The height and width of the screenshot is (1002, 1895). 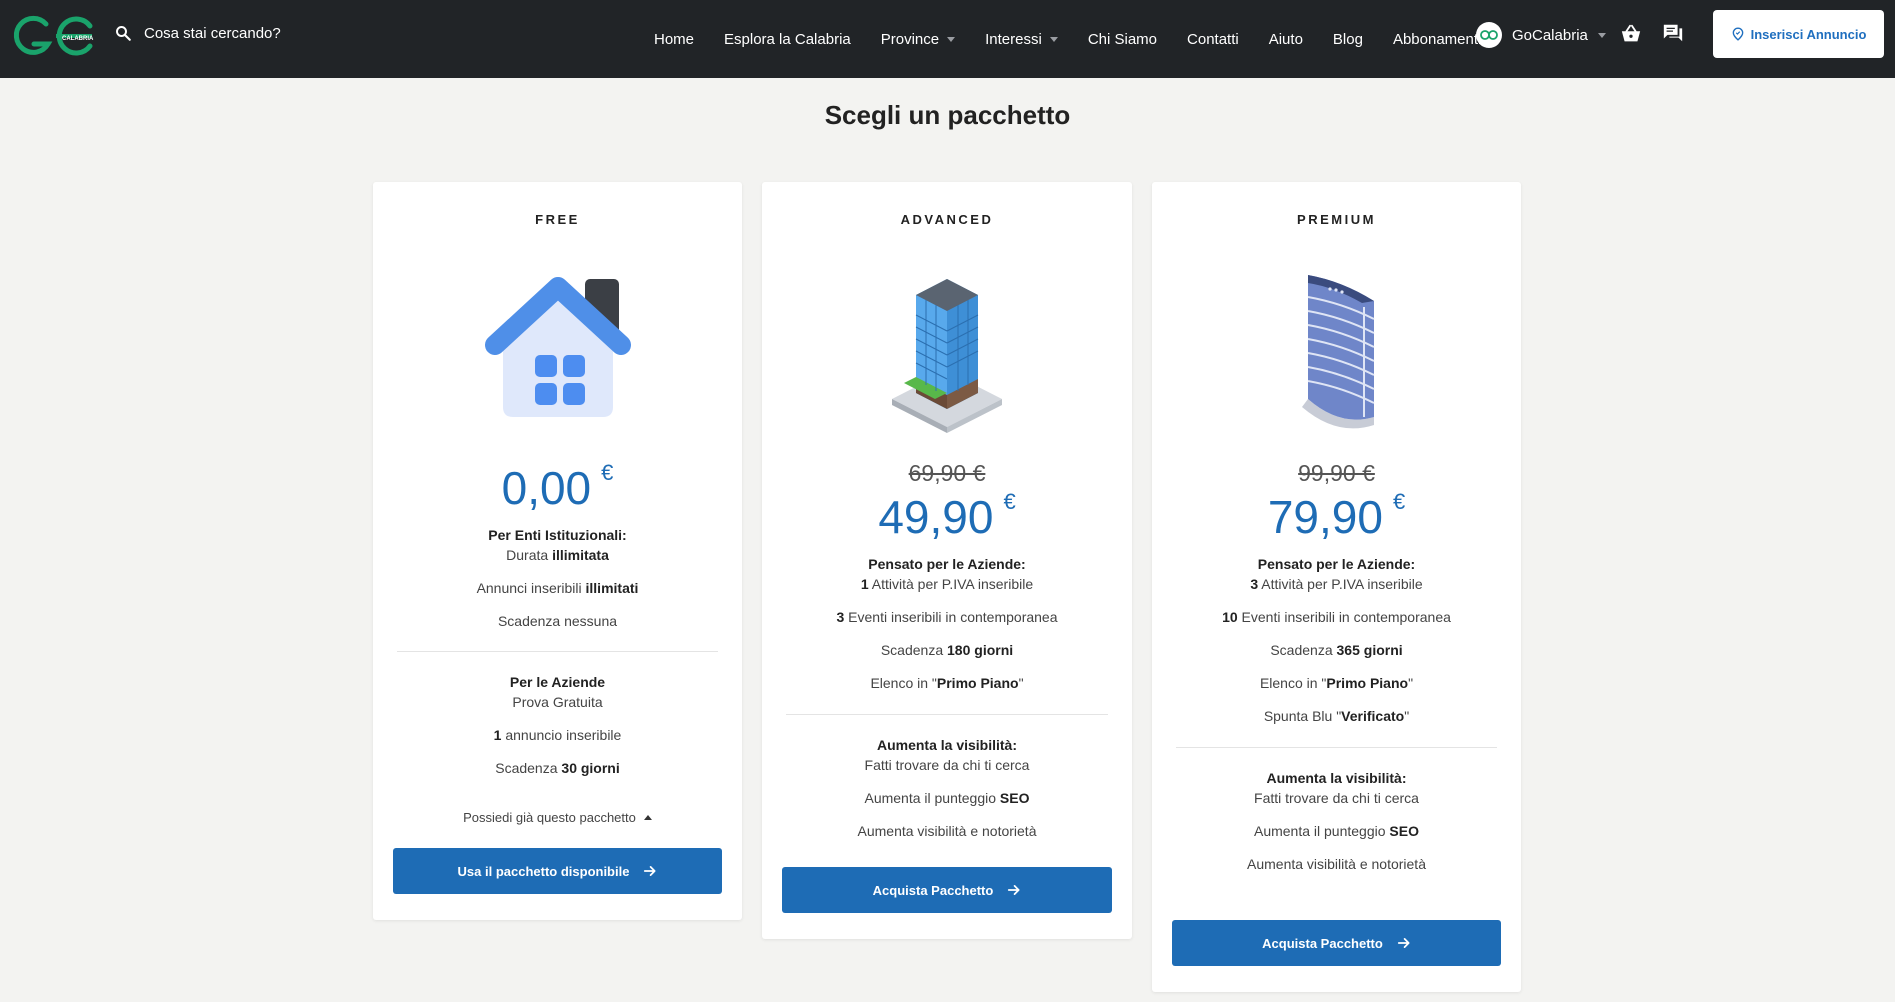 I want to click on feature-line: Durata illimitata, so click(x=557, y=555).